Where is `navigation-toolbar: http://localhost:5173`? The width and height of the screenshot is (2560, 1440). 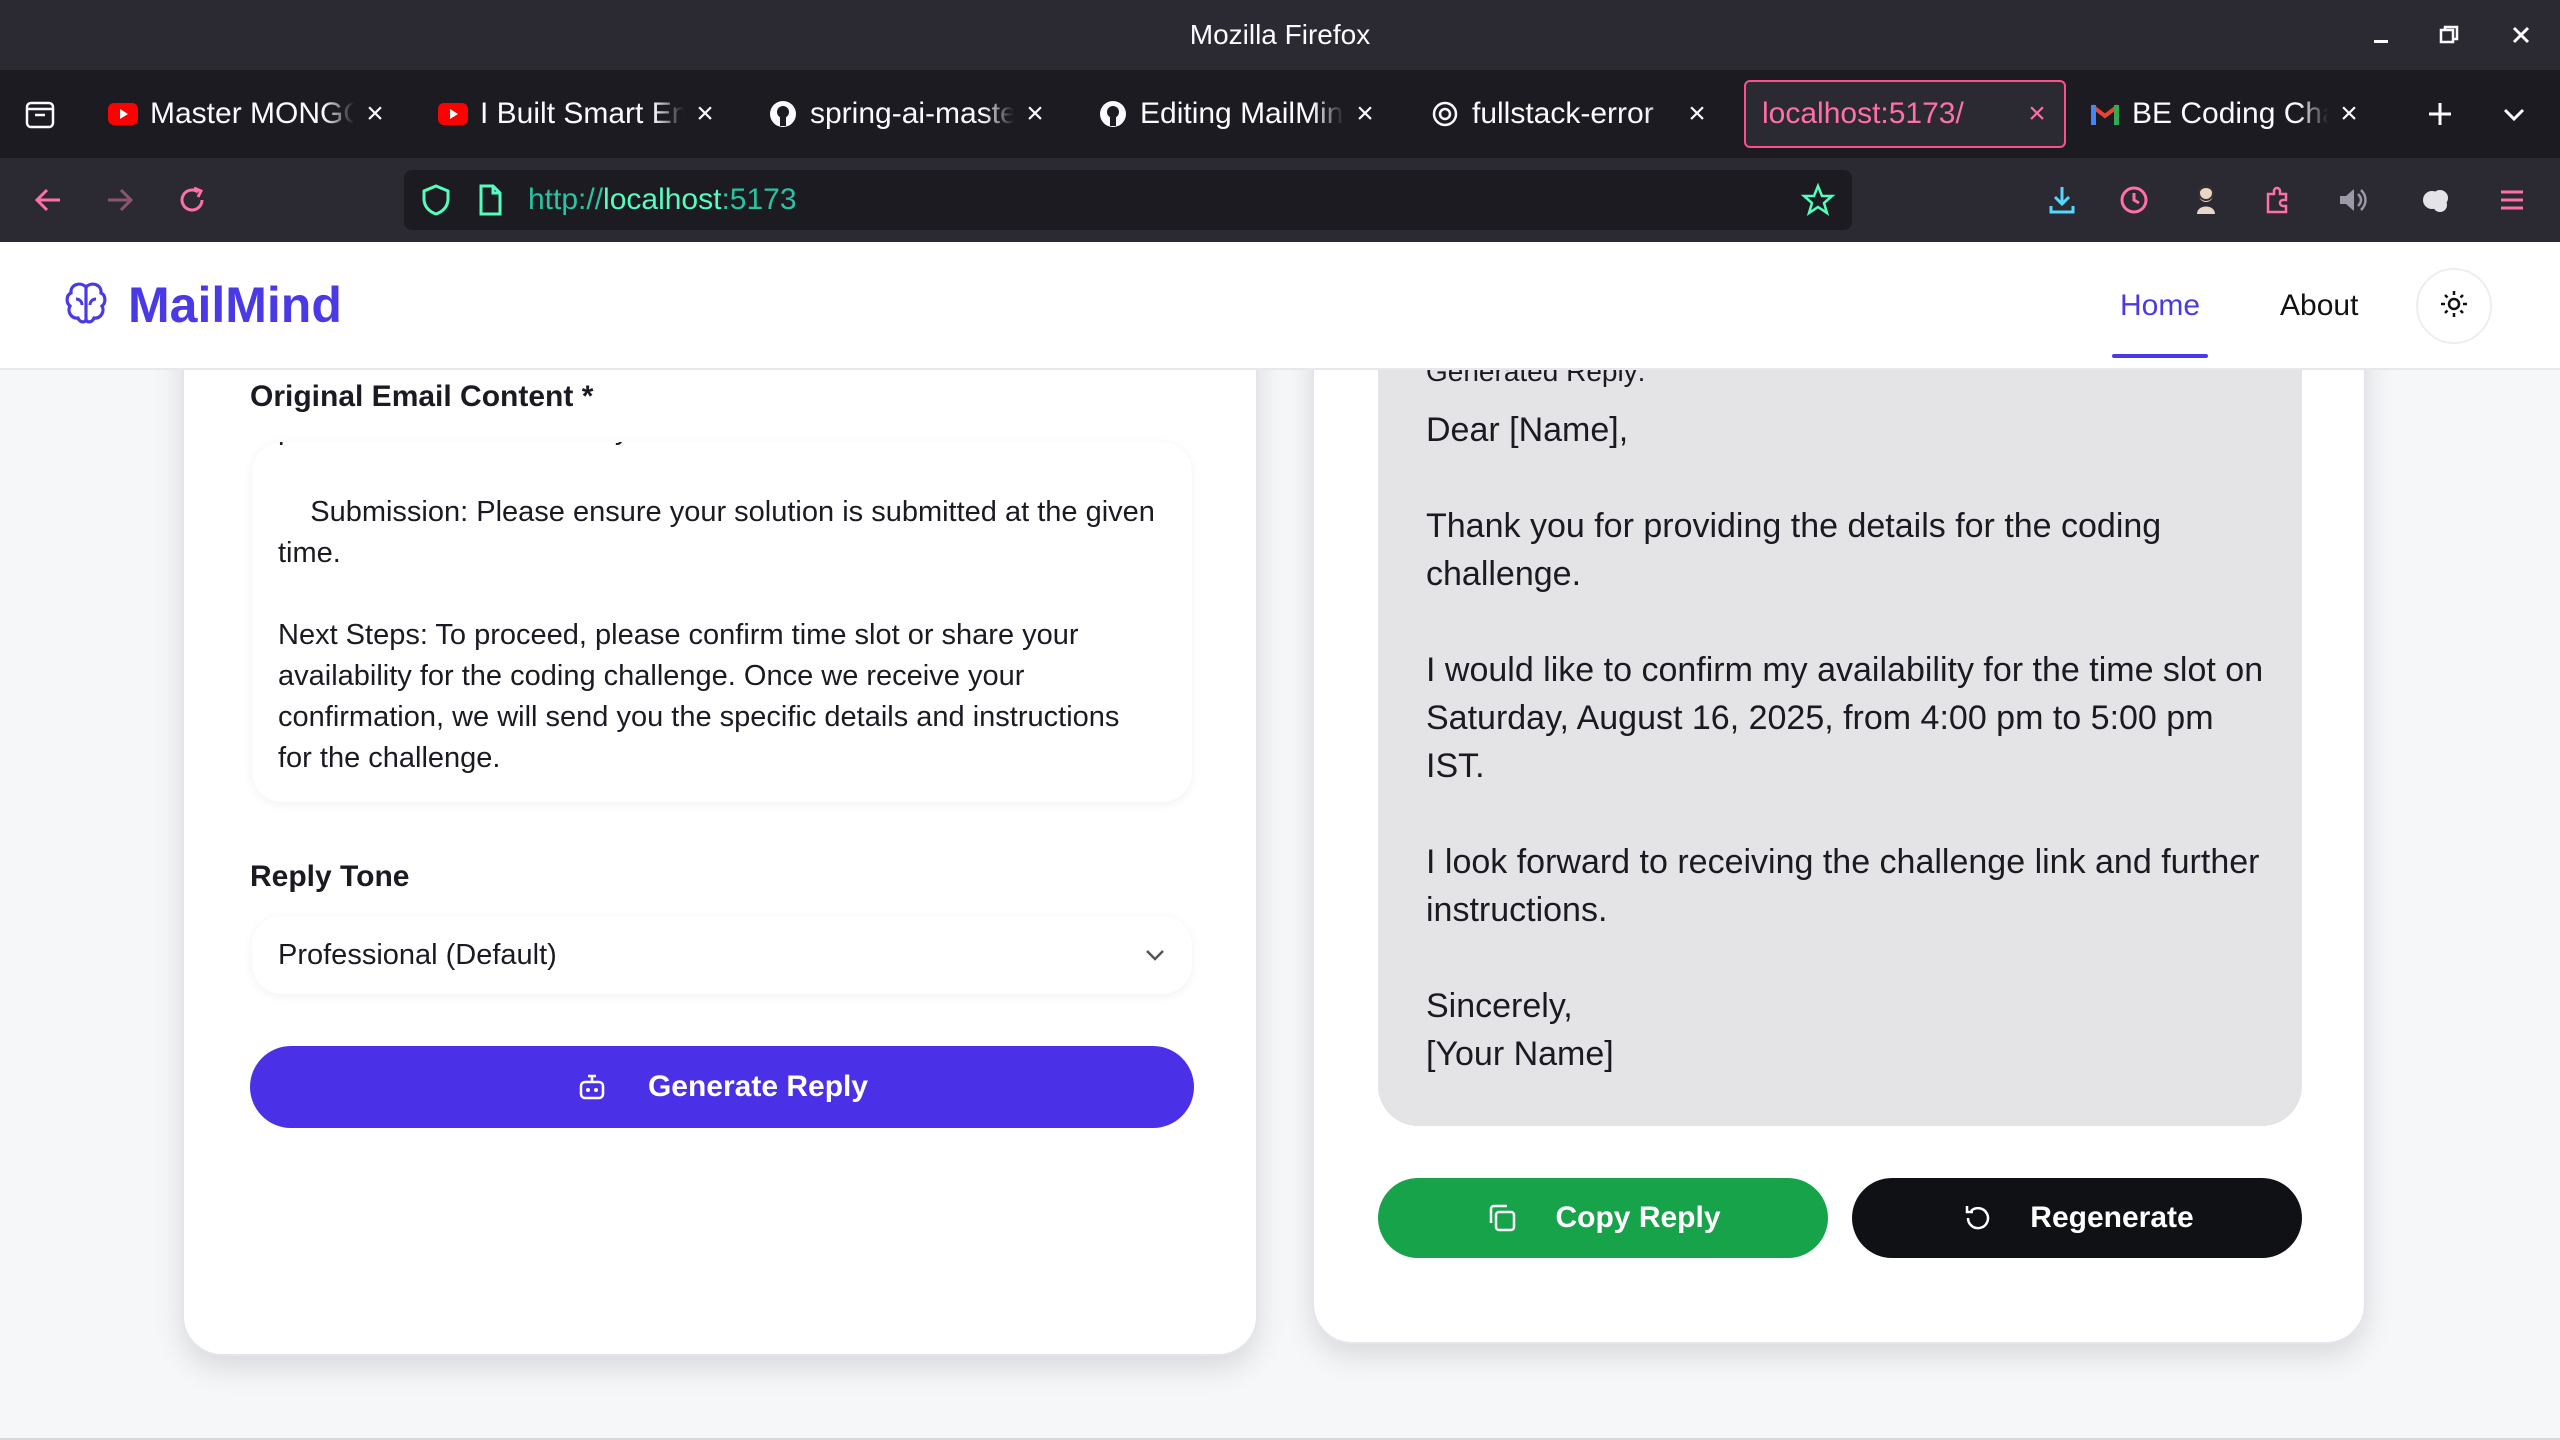
navigation-toolbar: http://localhost:5173 is located at coordinates (1280, 200).